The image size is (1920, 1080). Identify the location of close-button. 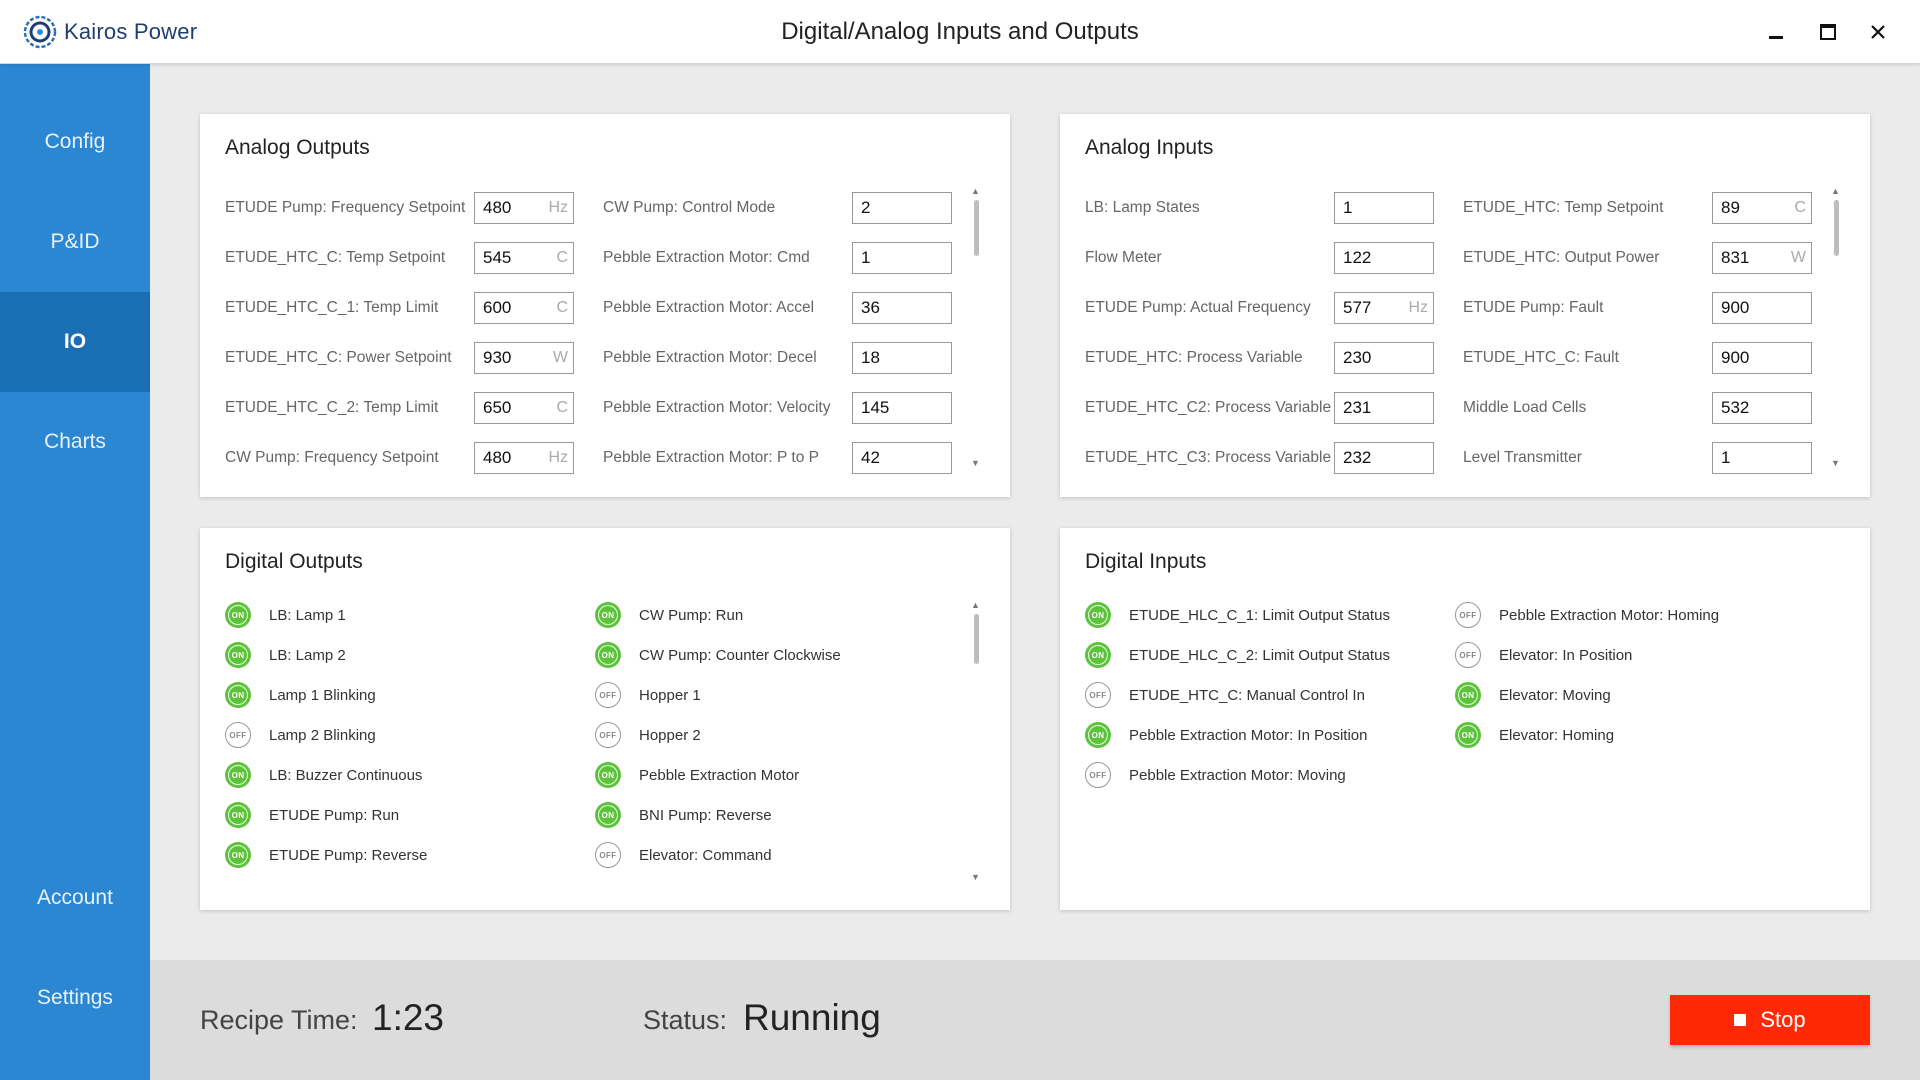
(1878, 32).